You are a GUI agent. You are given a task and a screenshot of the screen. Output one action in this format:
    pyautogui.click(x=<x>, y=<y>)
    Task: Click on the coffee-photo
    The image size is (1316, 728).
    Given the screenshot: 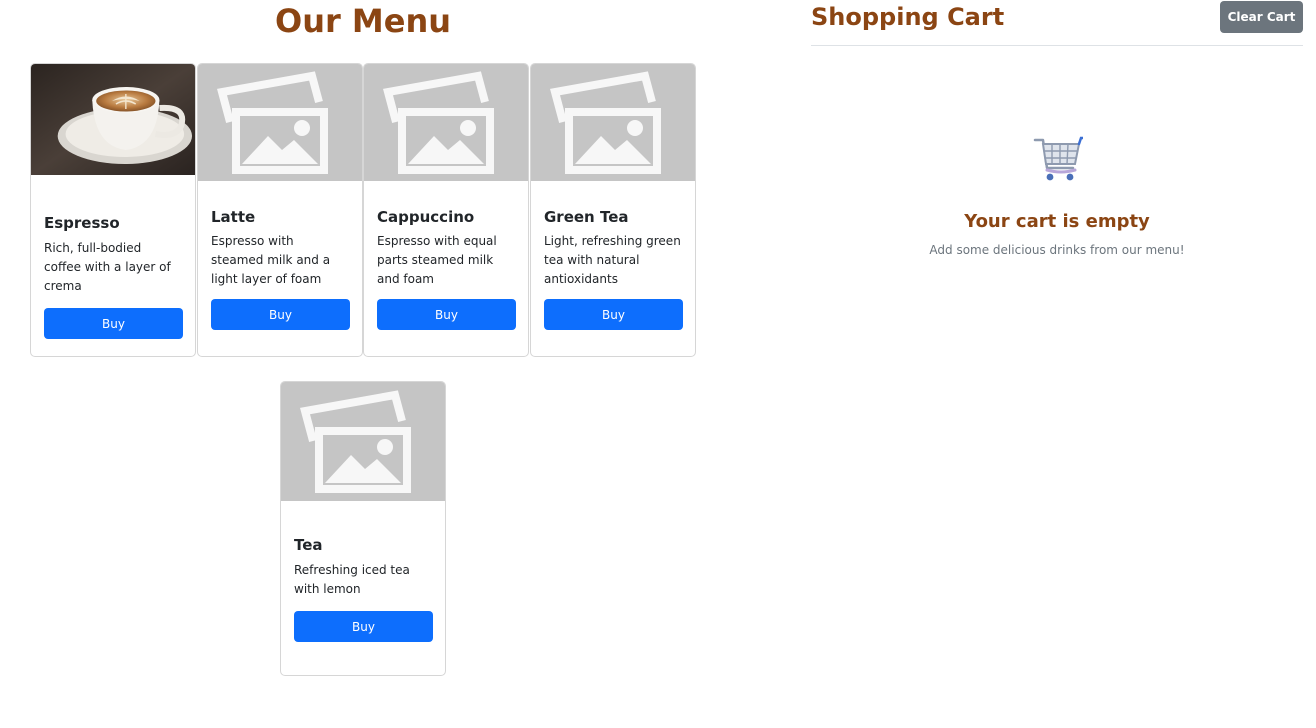 What is the action you would take?
    pyautogui.click(x=113, y=119)
    